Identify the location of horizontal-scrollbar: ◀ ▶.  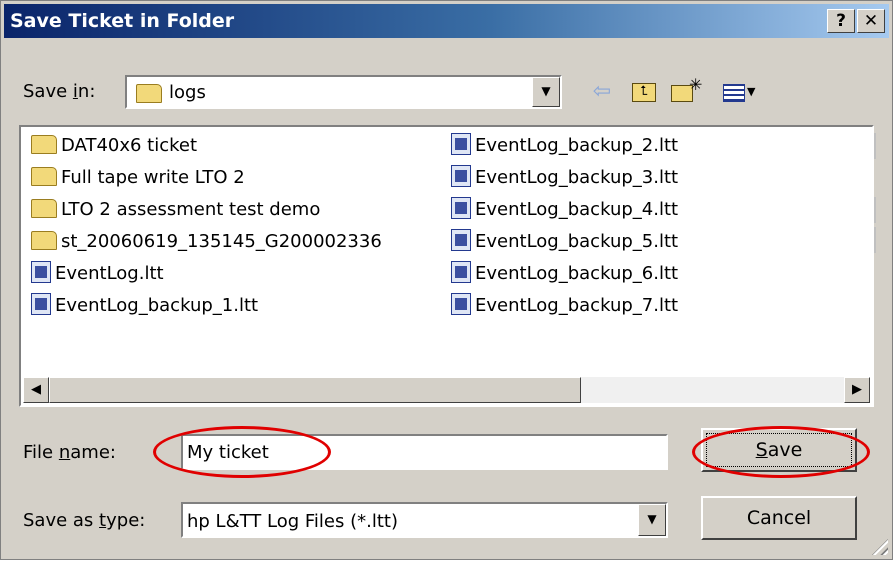
(446, 390).